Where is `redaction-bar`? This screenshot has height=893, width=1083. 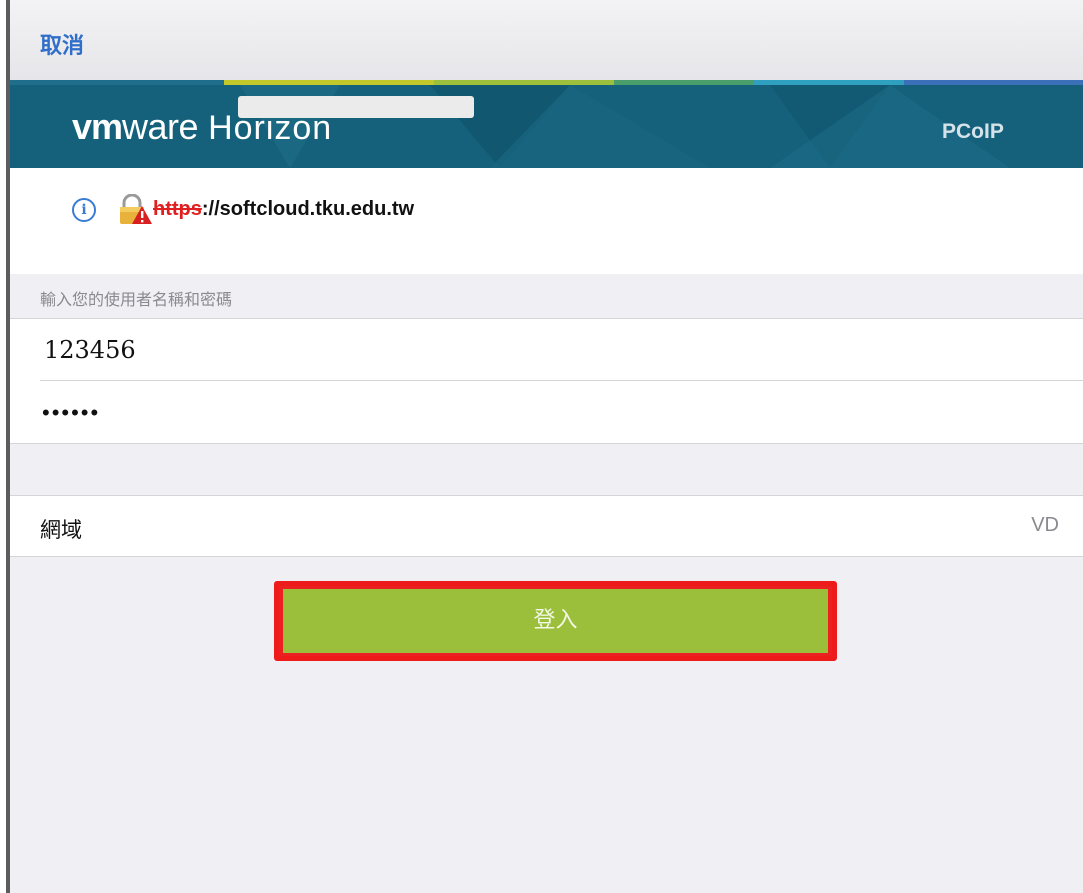
redaction-bar is located at coordinates (356, 107).